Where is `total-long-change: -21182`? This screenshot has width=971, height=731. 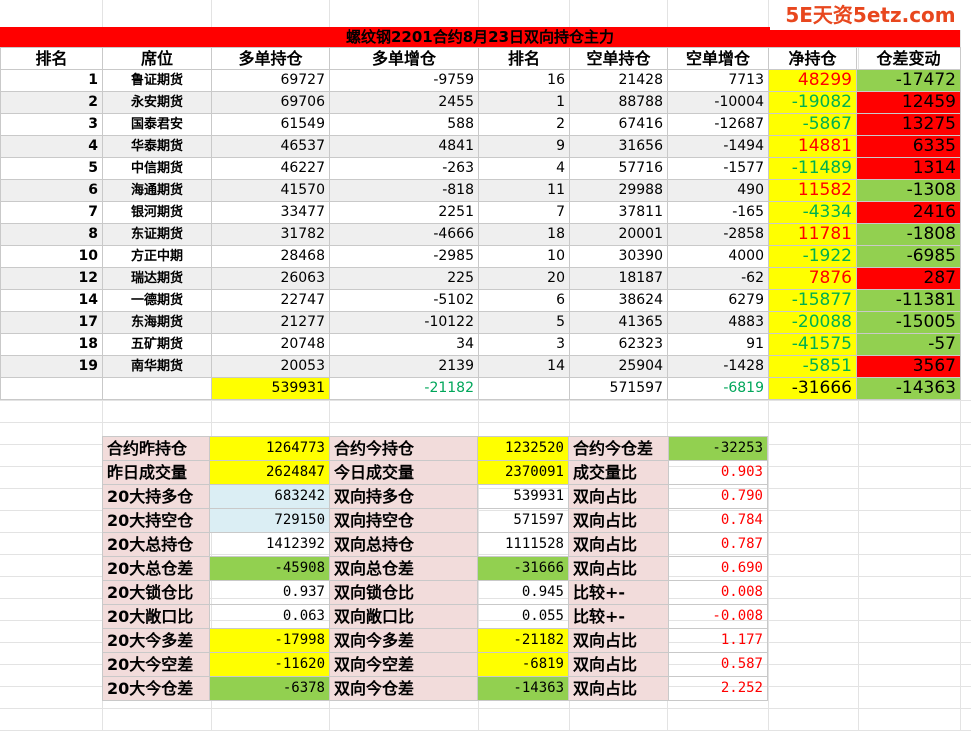 total-long-change: -21182 is located at coordinates (404, 388).